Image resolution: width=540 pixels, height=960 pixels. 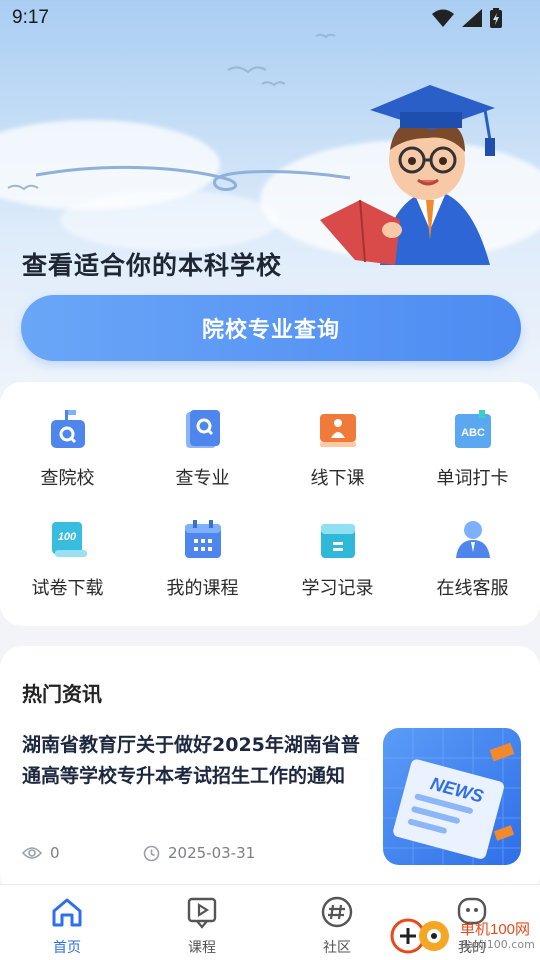 What do you see at coordinates (67, 912) in the screenshot?
I see `home-icon` at bounding box center [67, 912].